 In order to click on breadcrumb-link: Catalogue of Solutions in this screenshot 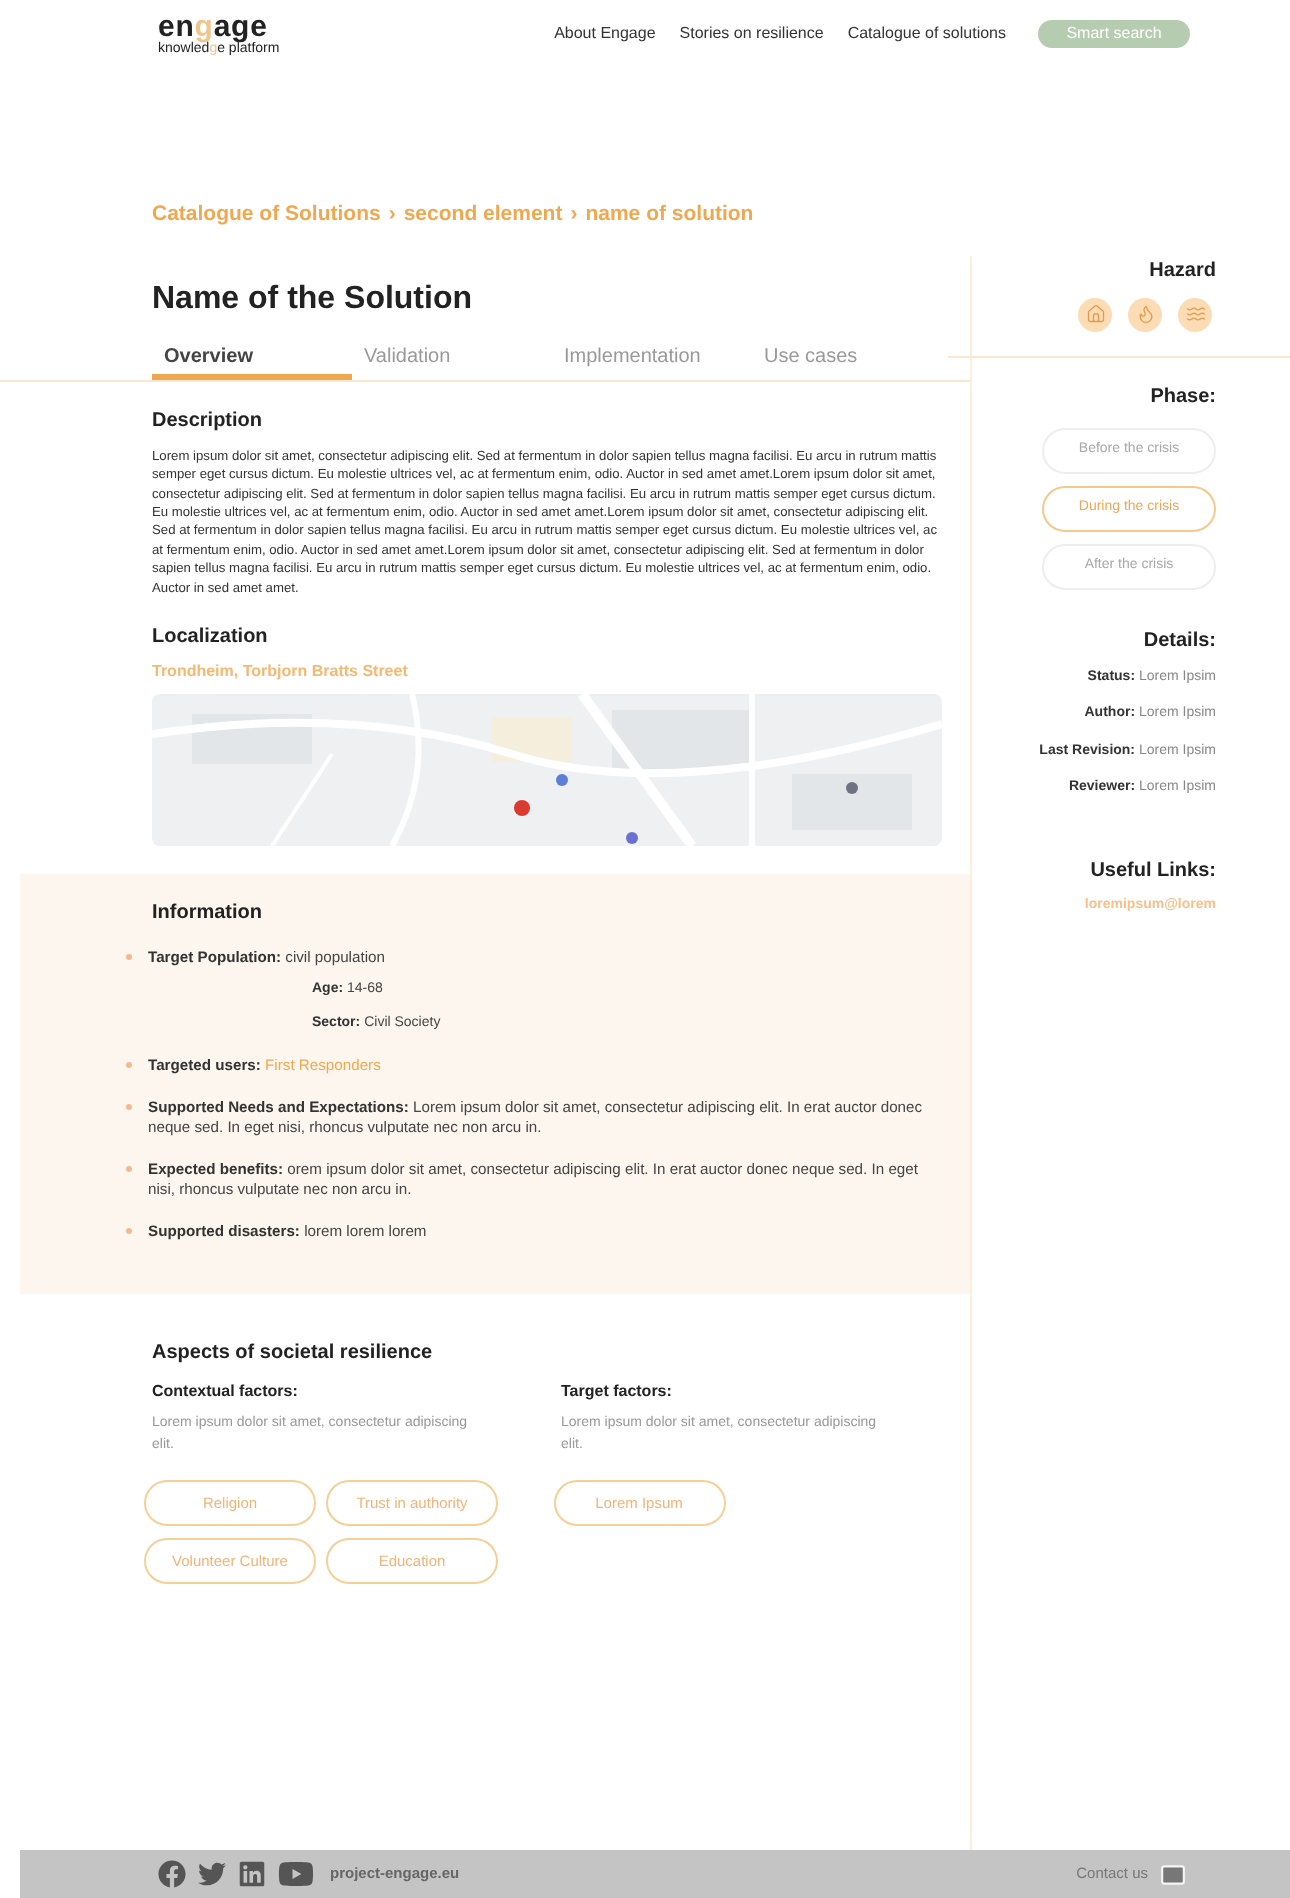, I will do `click(266, 216)`.